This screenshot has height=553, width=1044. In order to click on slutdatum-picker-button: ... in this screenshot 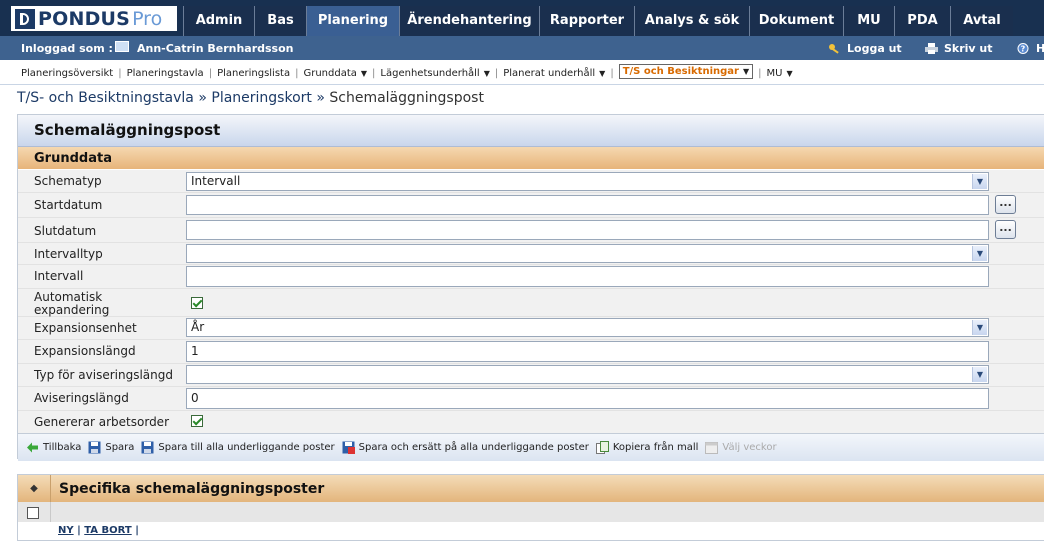, I will do `click(1005, 229)`.